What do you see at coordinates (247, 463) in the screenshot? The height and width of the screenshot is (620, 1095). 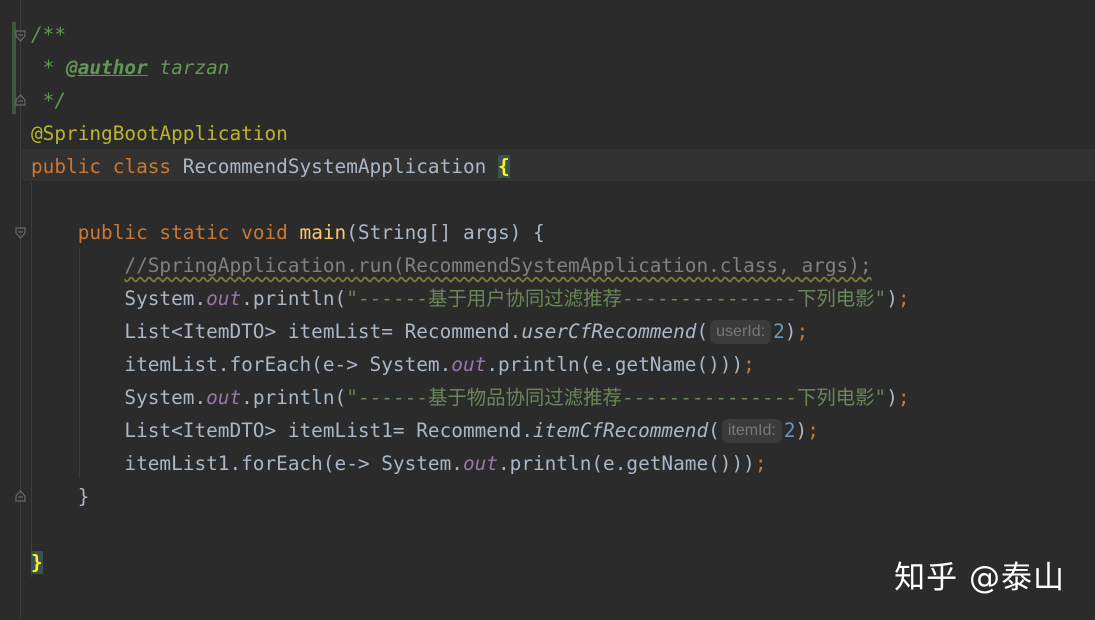 I see `code-token: itemList1.forEach(e-> System.` at bounding box center [247, 463].